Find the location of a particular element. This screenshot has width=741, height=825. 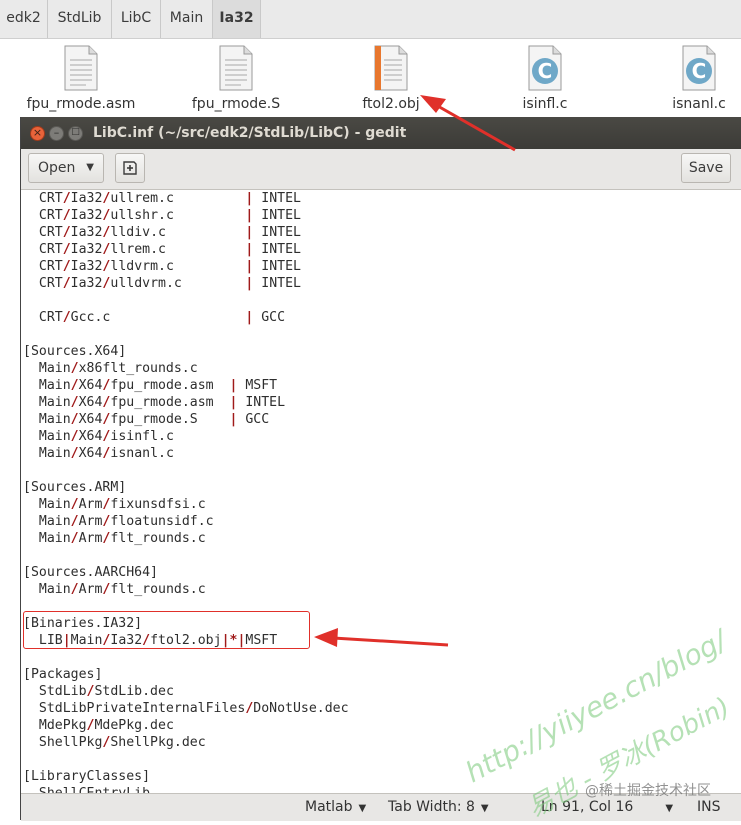

arrow-to-ftol2-obj is located at coordinates (468, 123).